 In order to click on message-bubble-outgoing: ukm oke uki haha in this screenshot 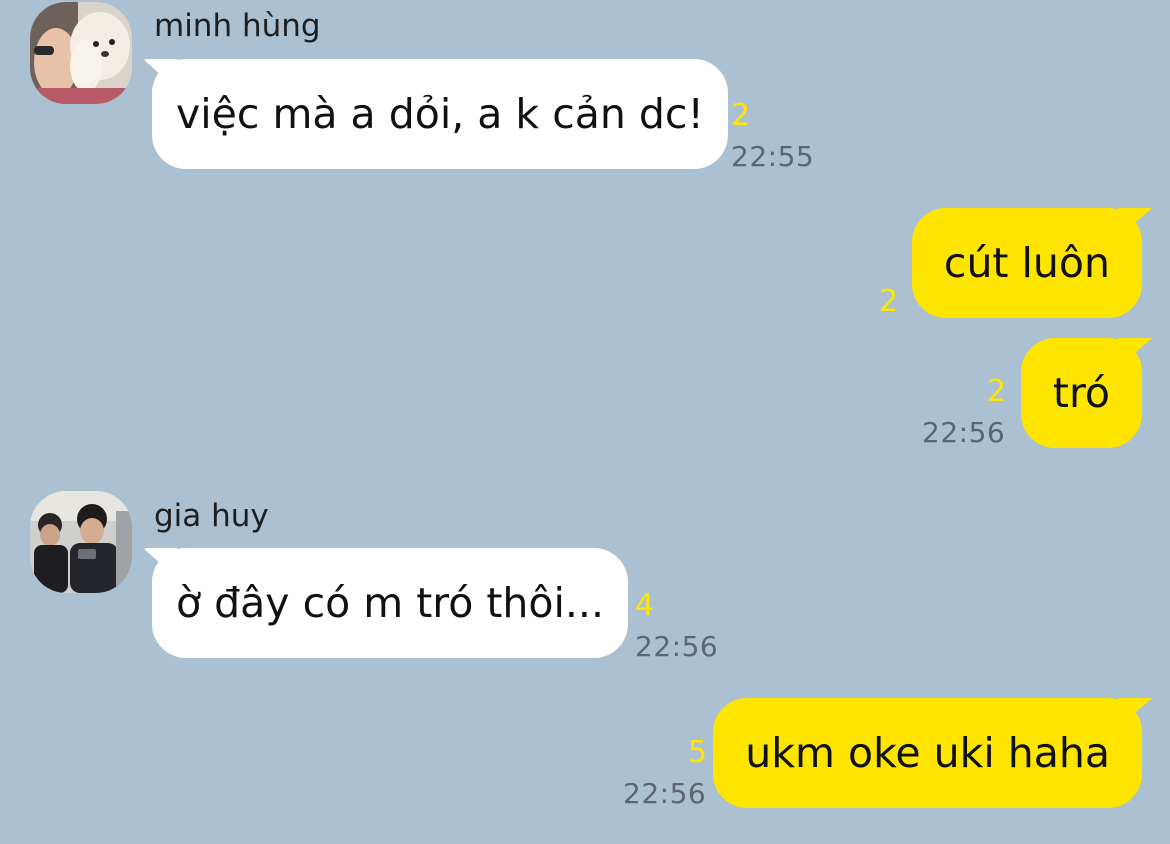, I will do `click(927, 753)`.